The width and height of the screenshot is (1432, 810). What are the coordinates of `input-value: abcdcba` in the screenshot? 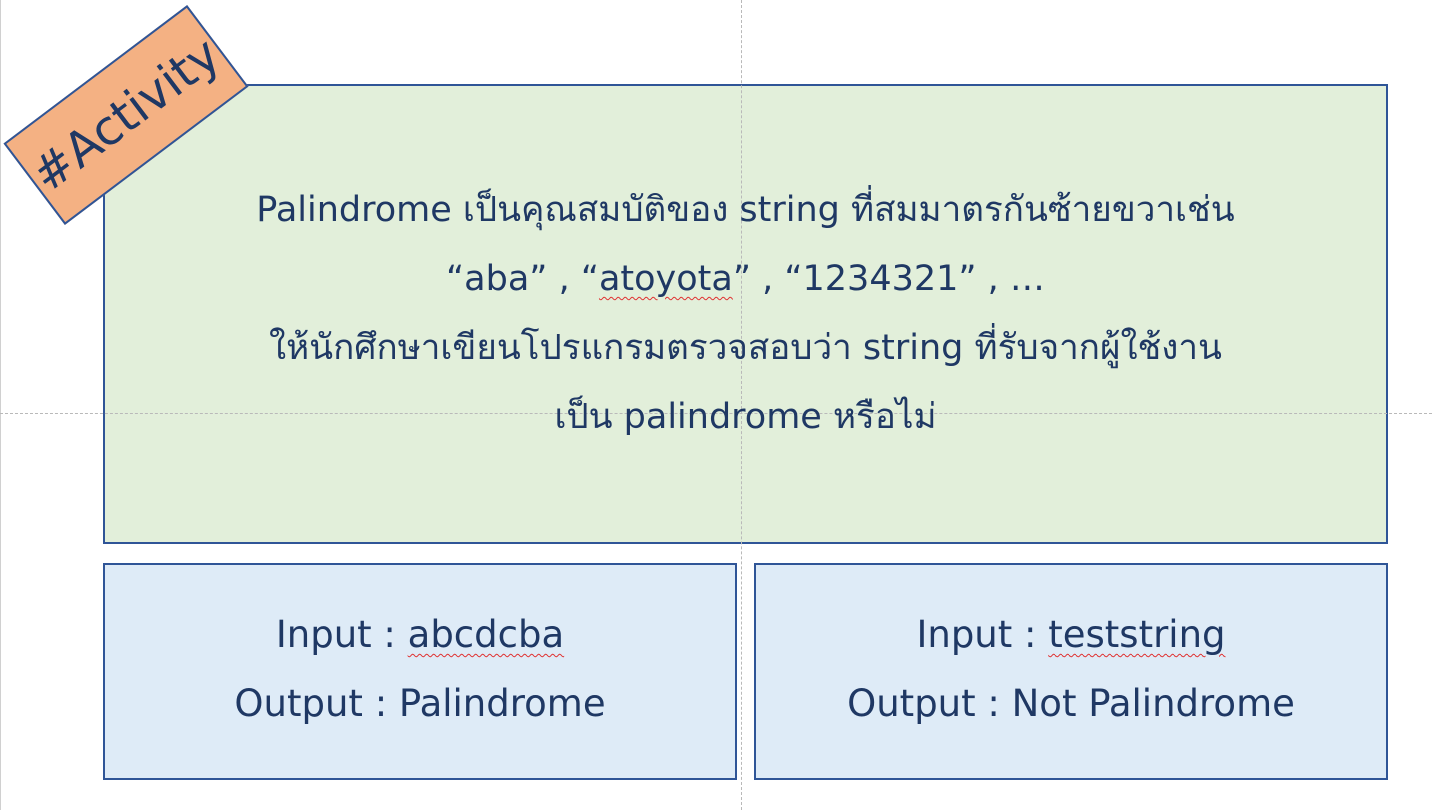 It's located at (486, 634).